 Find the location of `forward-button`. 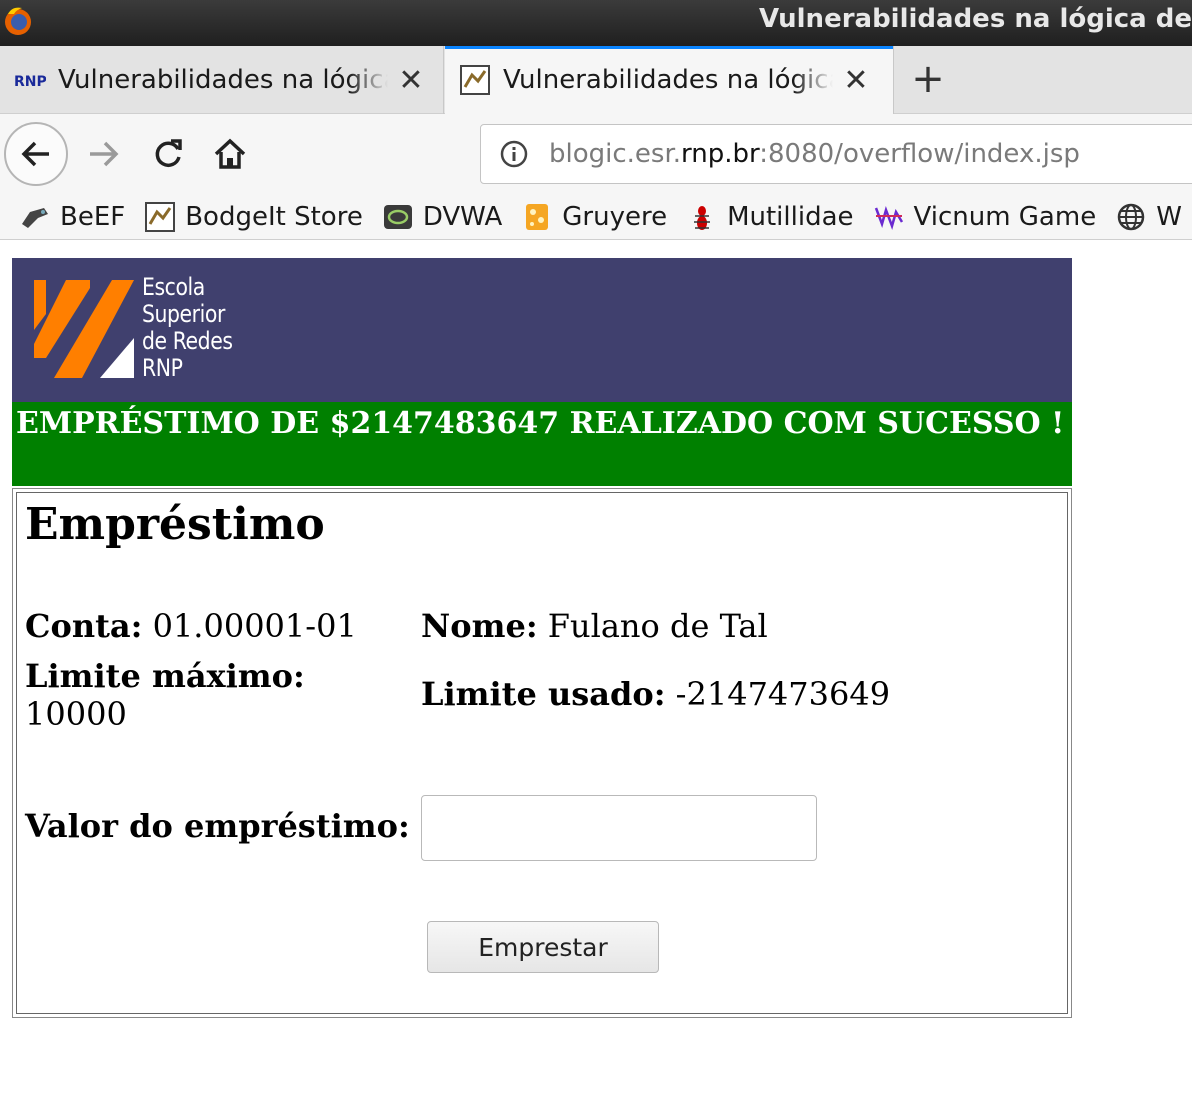

forward-button is located at coordinates (104, 154).